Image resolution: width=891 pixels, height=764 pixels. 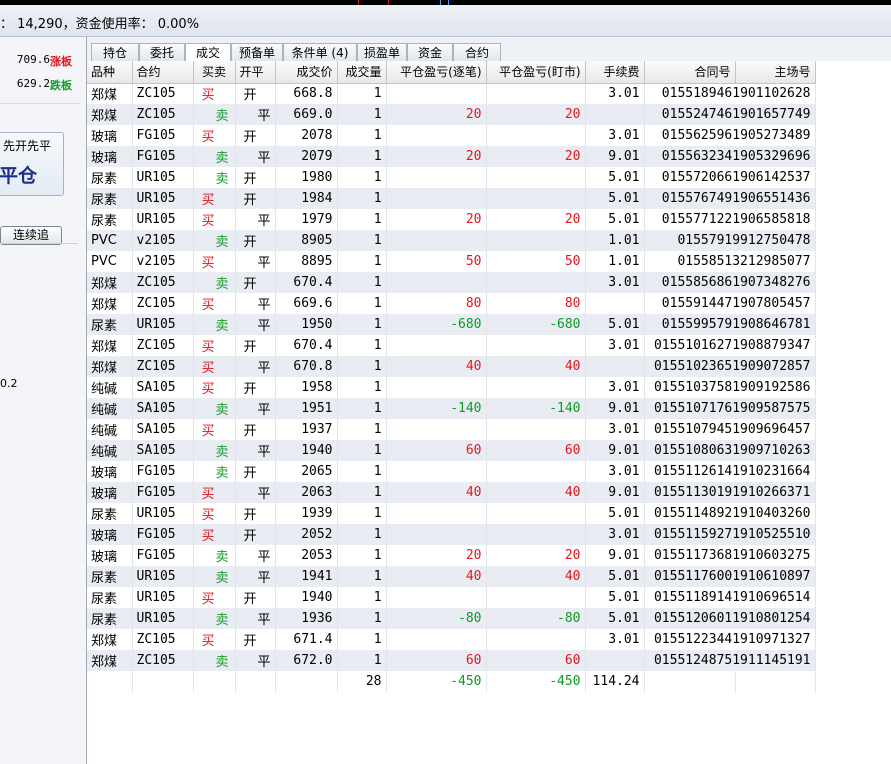 I want to click on tab-contracts: 合约, so click(x=477, y=52).